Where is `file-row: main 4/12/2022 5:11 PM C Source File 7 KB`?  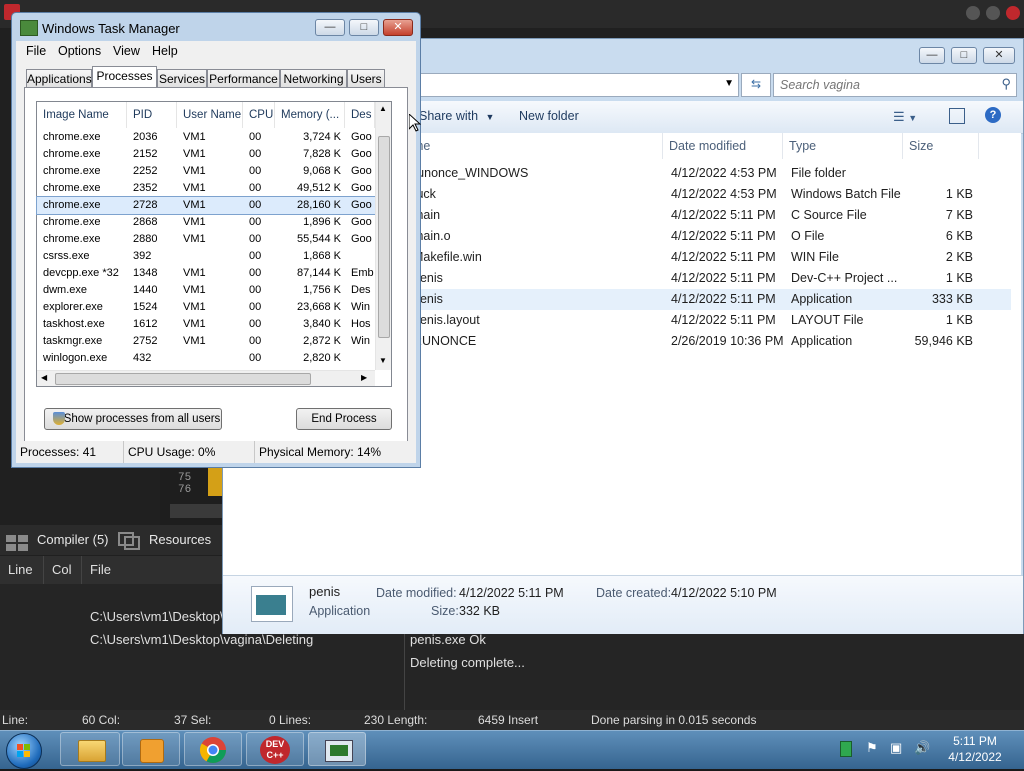 file-row: main 4/12/2022 5:11 PM C Source File 7 KB is located at coordinates (701, 215).